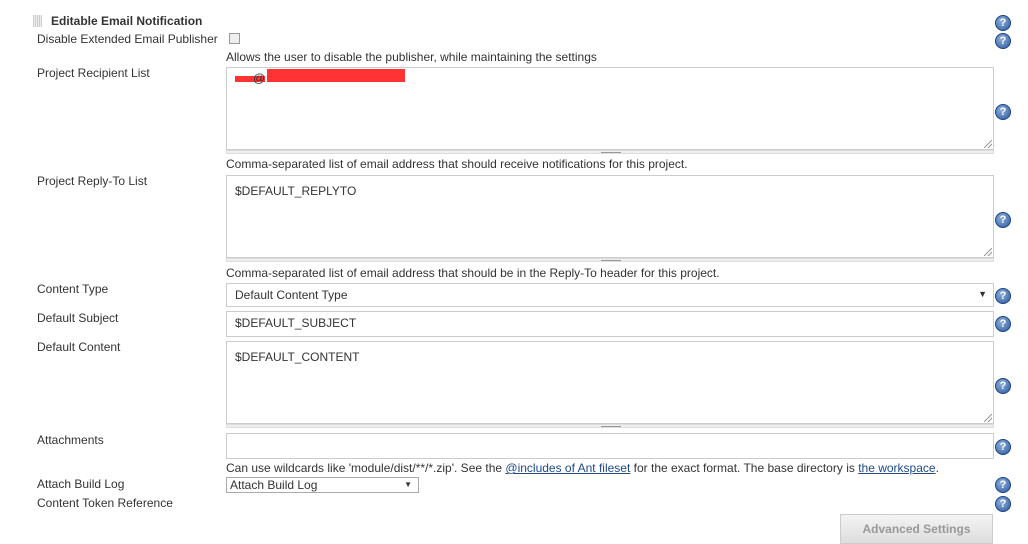 Image resolution: width=1028 pixels, height=544 pixels. I want to click on content-type-value: Default Content Type, so click(291, 295).